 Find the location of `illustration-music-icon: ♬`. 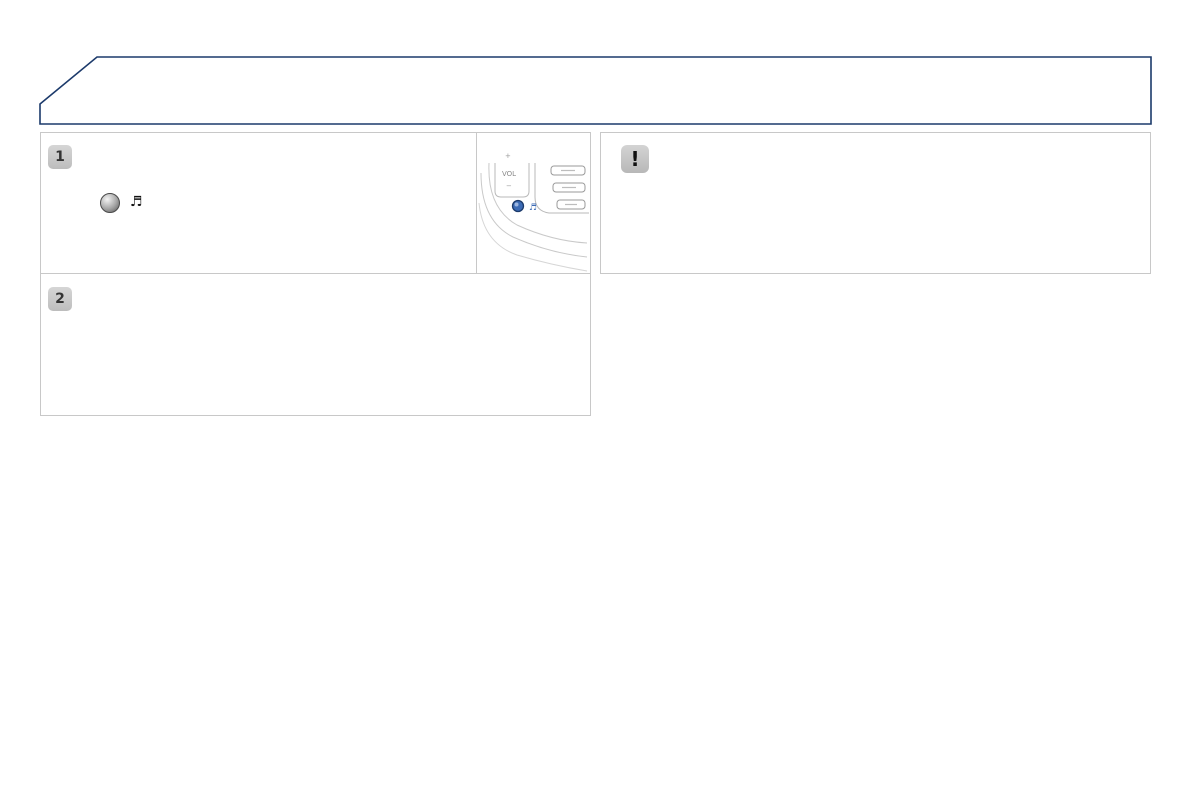

illustration-music-icon: ♬ is located at coordinates (533, 208).